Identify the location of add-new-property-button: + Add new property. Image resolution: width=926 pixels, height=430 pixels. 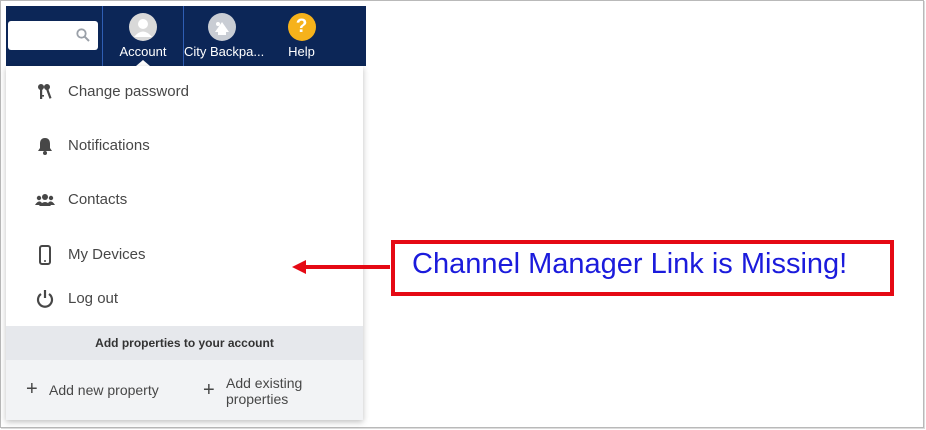
(106, 389).